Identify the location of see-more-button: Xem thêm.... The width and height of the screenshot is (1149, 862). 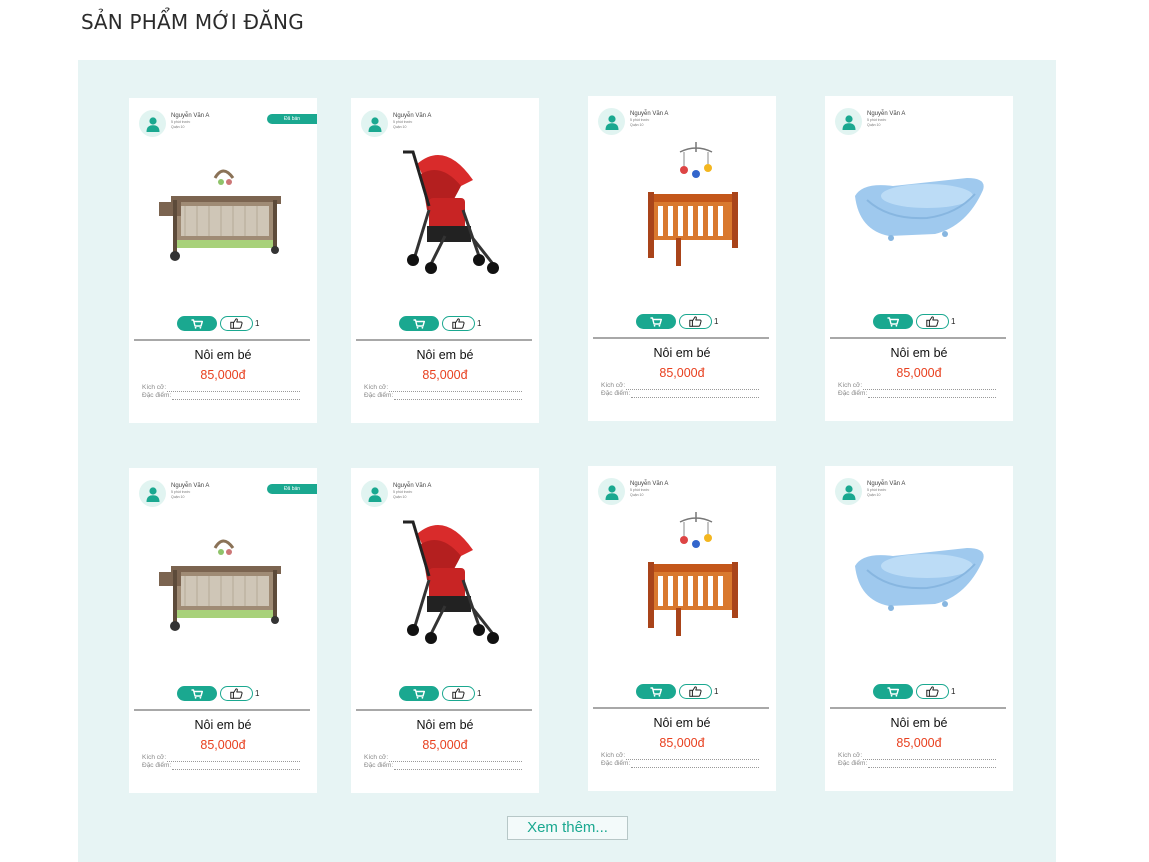
(567, 828).